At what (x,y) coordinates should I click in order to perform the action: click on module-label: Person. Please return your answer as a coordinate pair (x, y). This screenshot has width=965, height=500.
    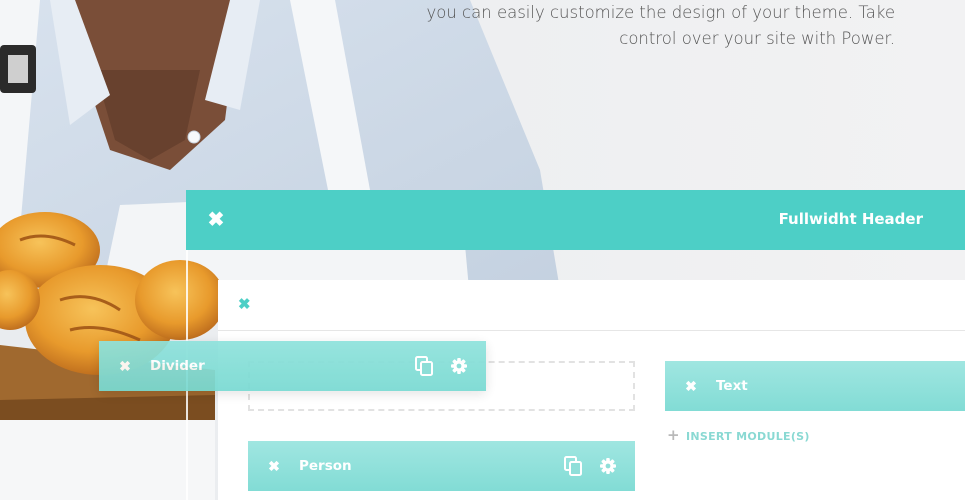
    Looking at the image, I should click on (325, 466).